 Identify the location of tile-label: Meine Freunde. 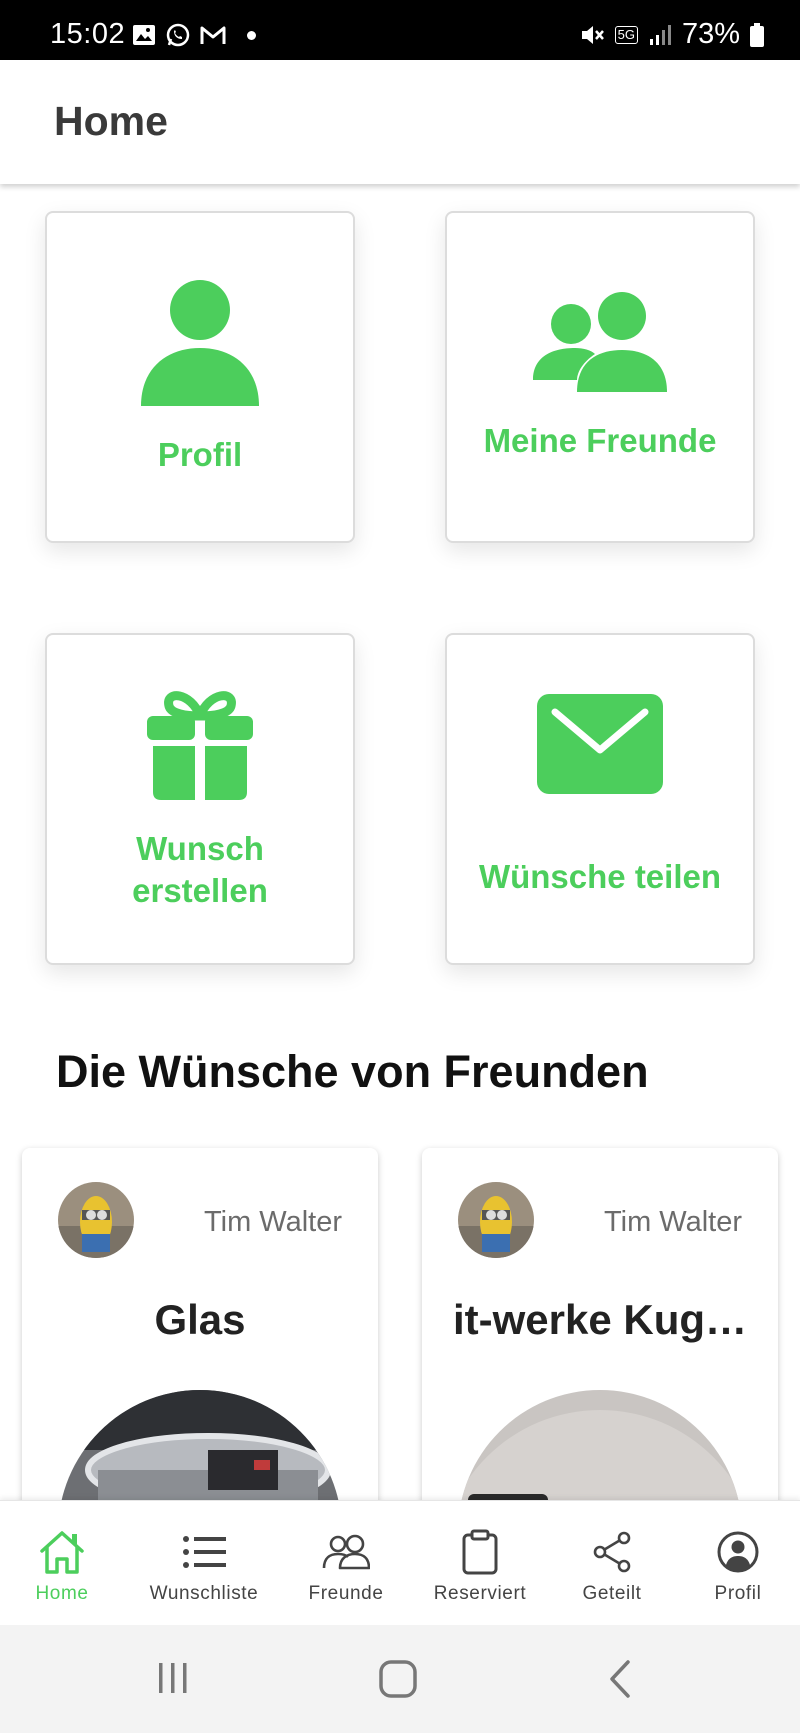
(600, 440).